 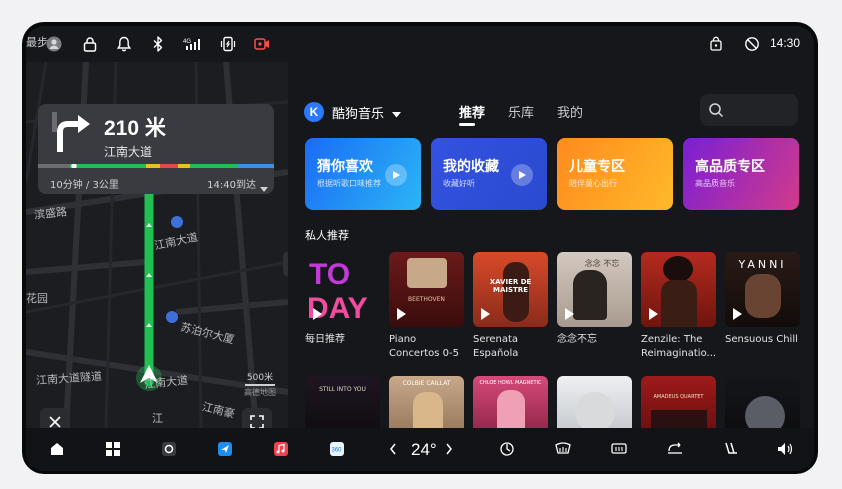 I want to click on status-bar: 最步步 4G 14:30, so click(x=420, y=44).